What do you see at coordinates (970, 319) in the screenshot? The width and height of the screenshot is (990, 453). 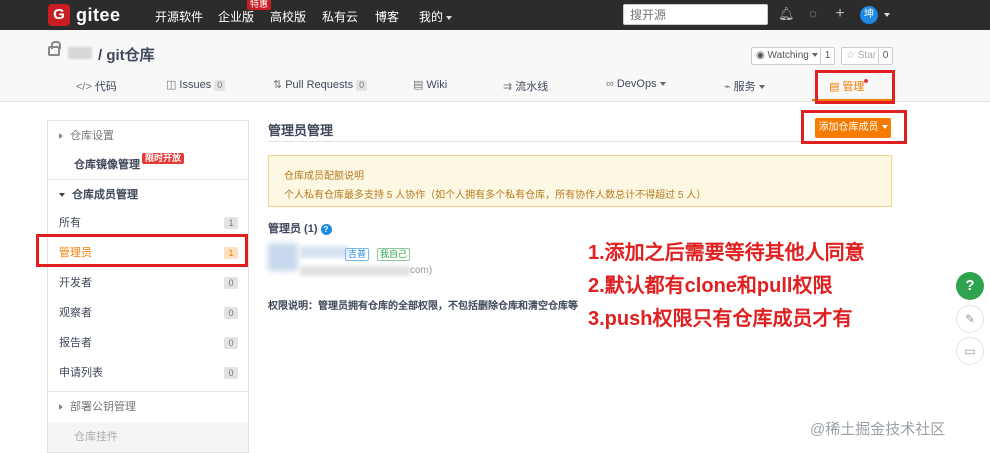 I see `edit-icon: ✎` at bounding box center [970, 319].